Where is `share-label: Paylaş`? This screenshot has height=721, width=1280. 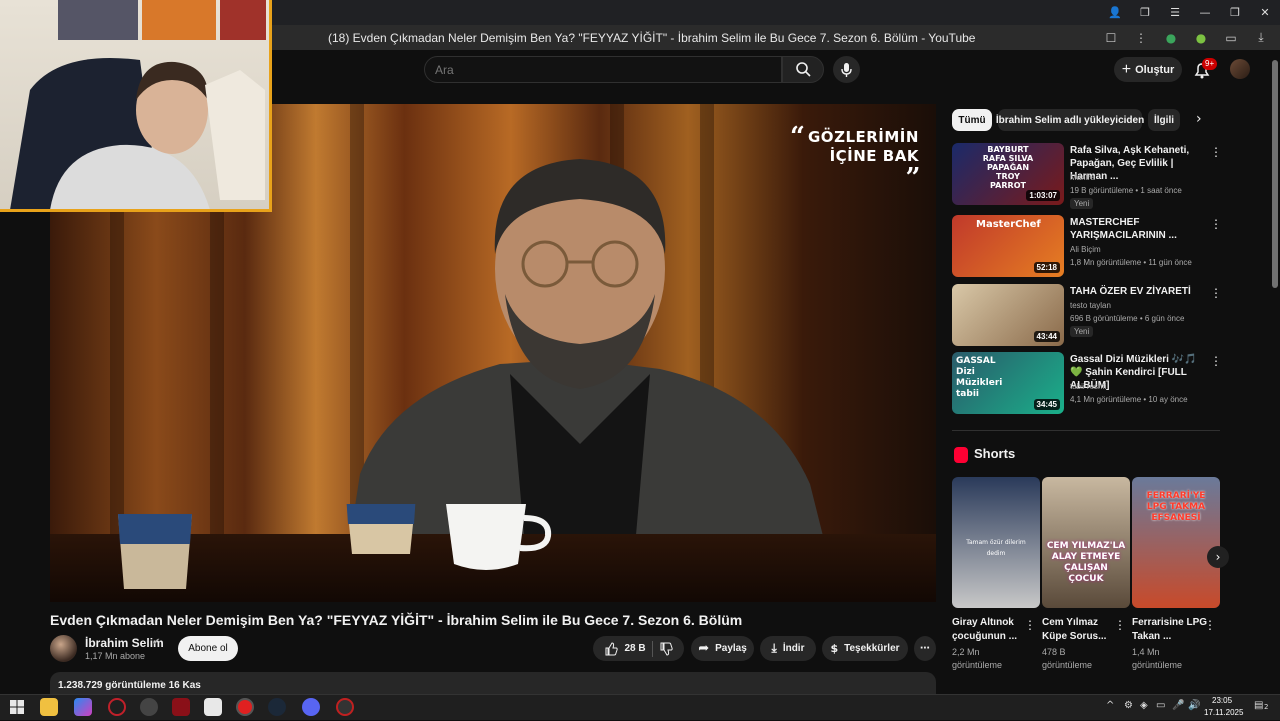 share-label: Paylaş is located at coordinates (731, 648).